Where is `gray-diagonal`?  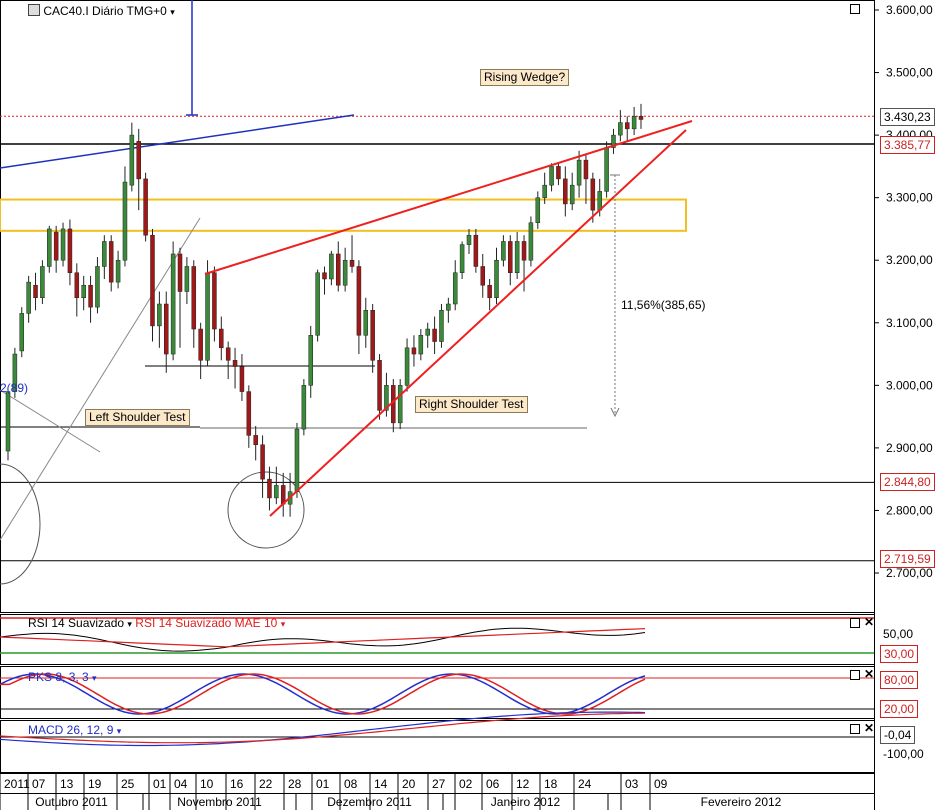 gray-diagonal is located at coordinates (100, 379).